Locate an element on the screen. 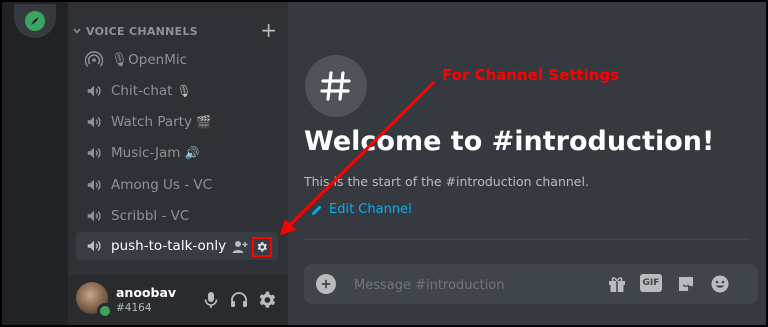 The image size is (768, 327). pencil-icon is located at coordinates (317, 210).